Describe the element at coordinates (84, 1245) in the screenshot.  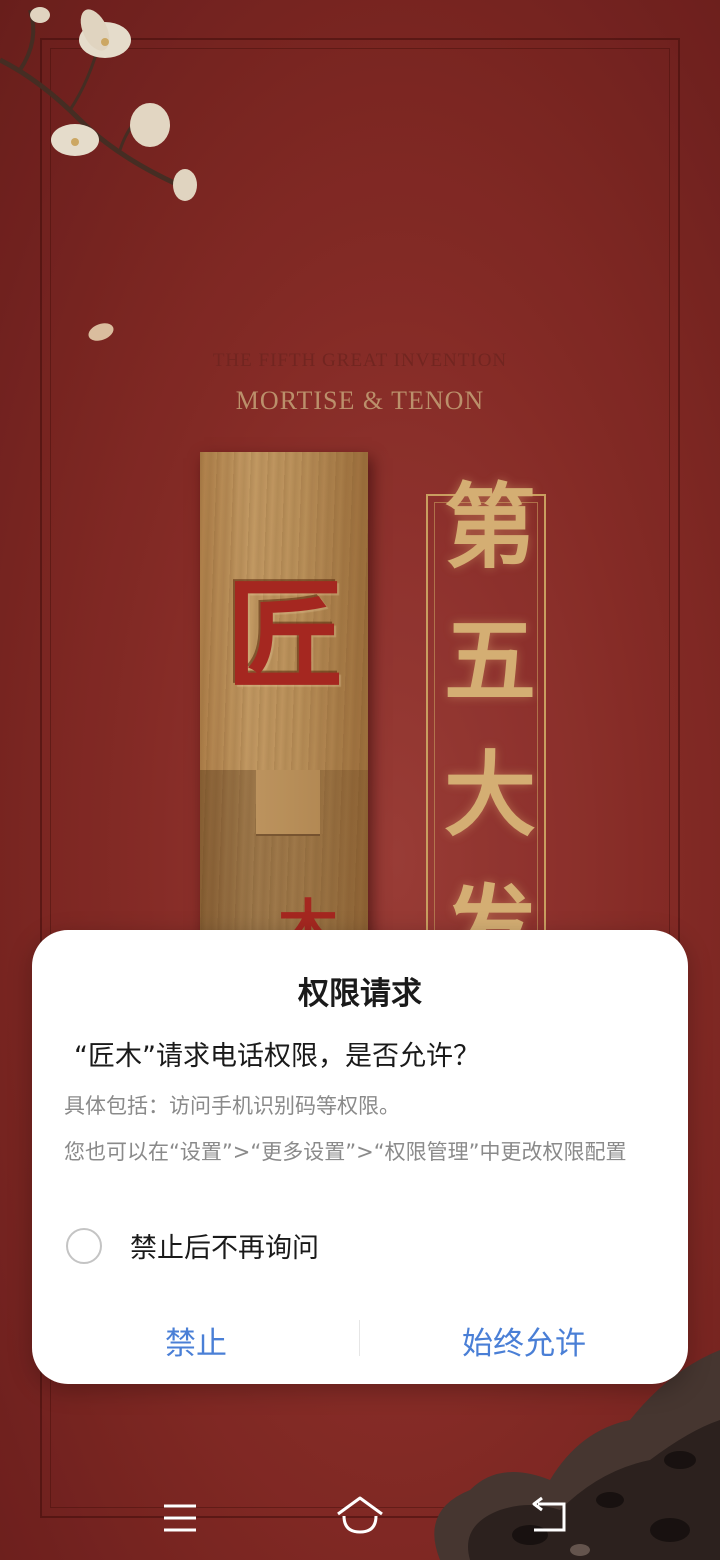
I see `dont-ask-again-radio` at that location.